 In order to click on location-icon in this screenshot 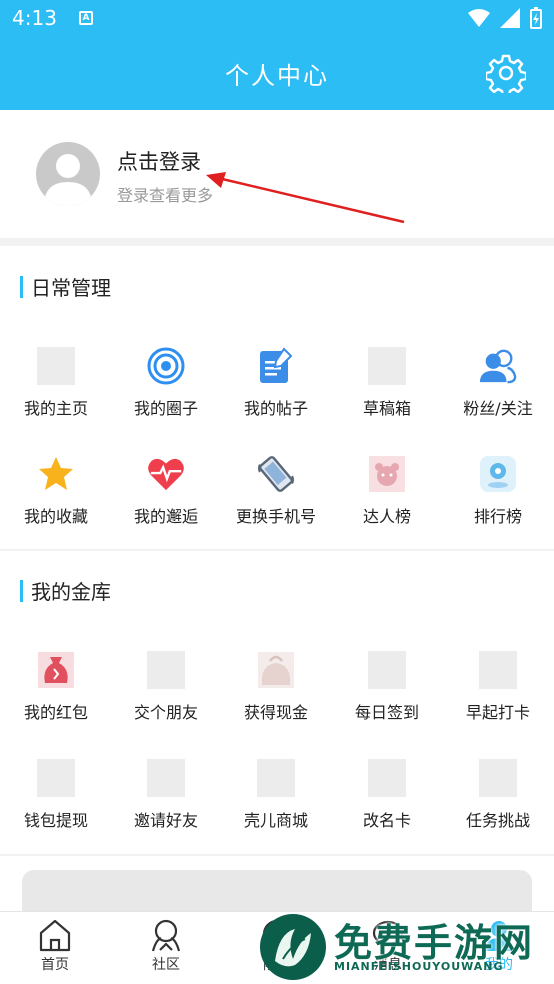, I will do `click(498, 474)`.